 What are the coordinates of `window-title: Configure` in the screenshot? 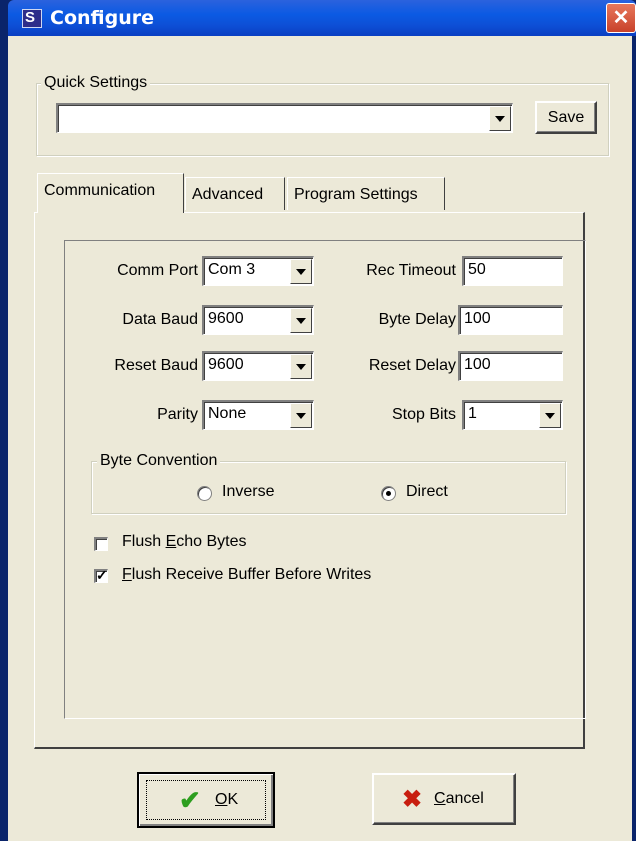 It's located at (102, 18).